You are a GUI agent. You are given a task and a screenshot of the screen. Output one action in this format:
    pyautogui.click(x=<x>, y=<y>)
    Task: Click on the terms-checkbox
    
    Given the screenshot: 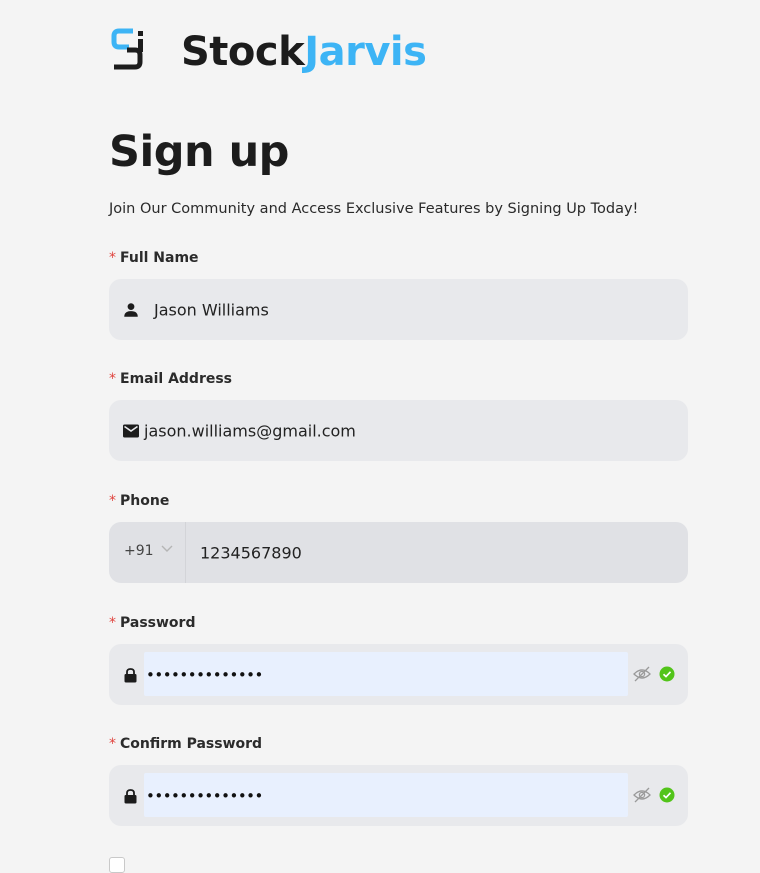 What is the action you would take?
    pyautogui.click(x=117, y=865)
    